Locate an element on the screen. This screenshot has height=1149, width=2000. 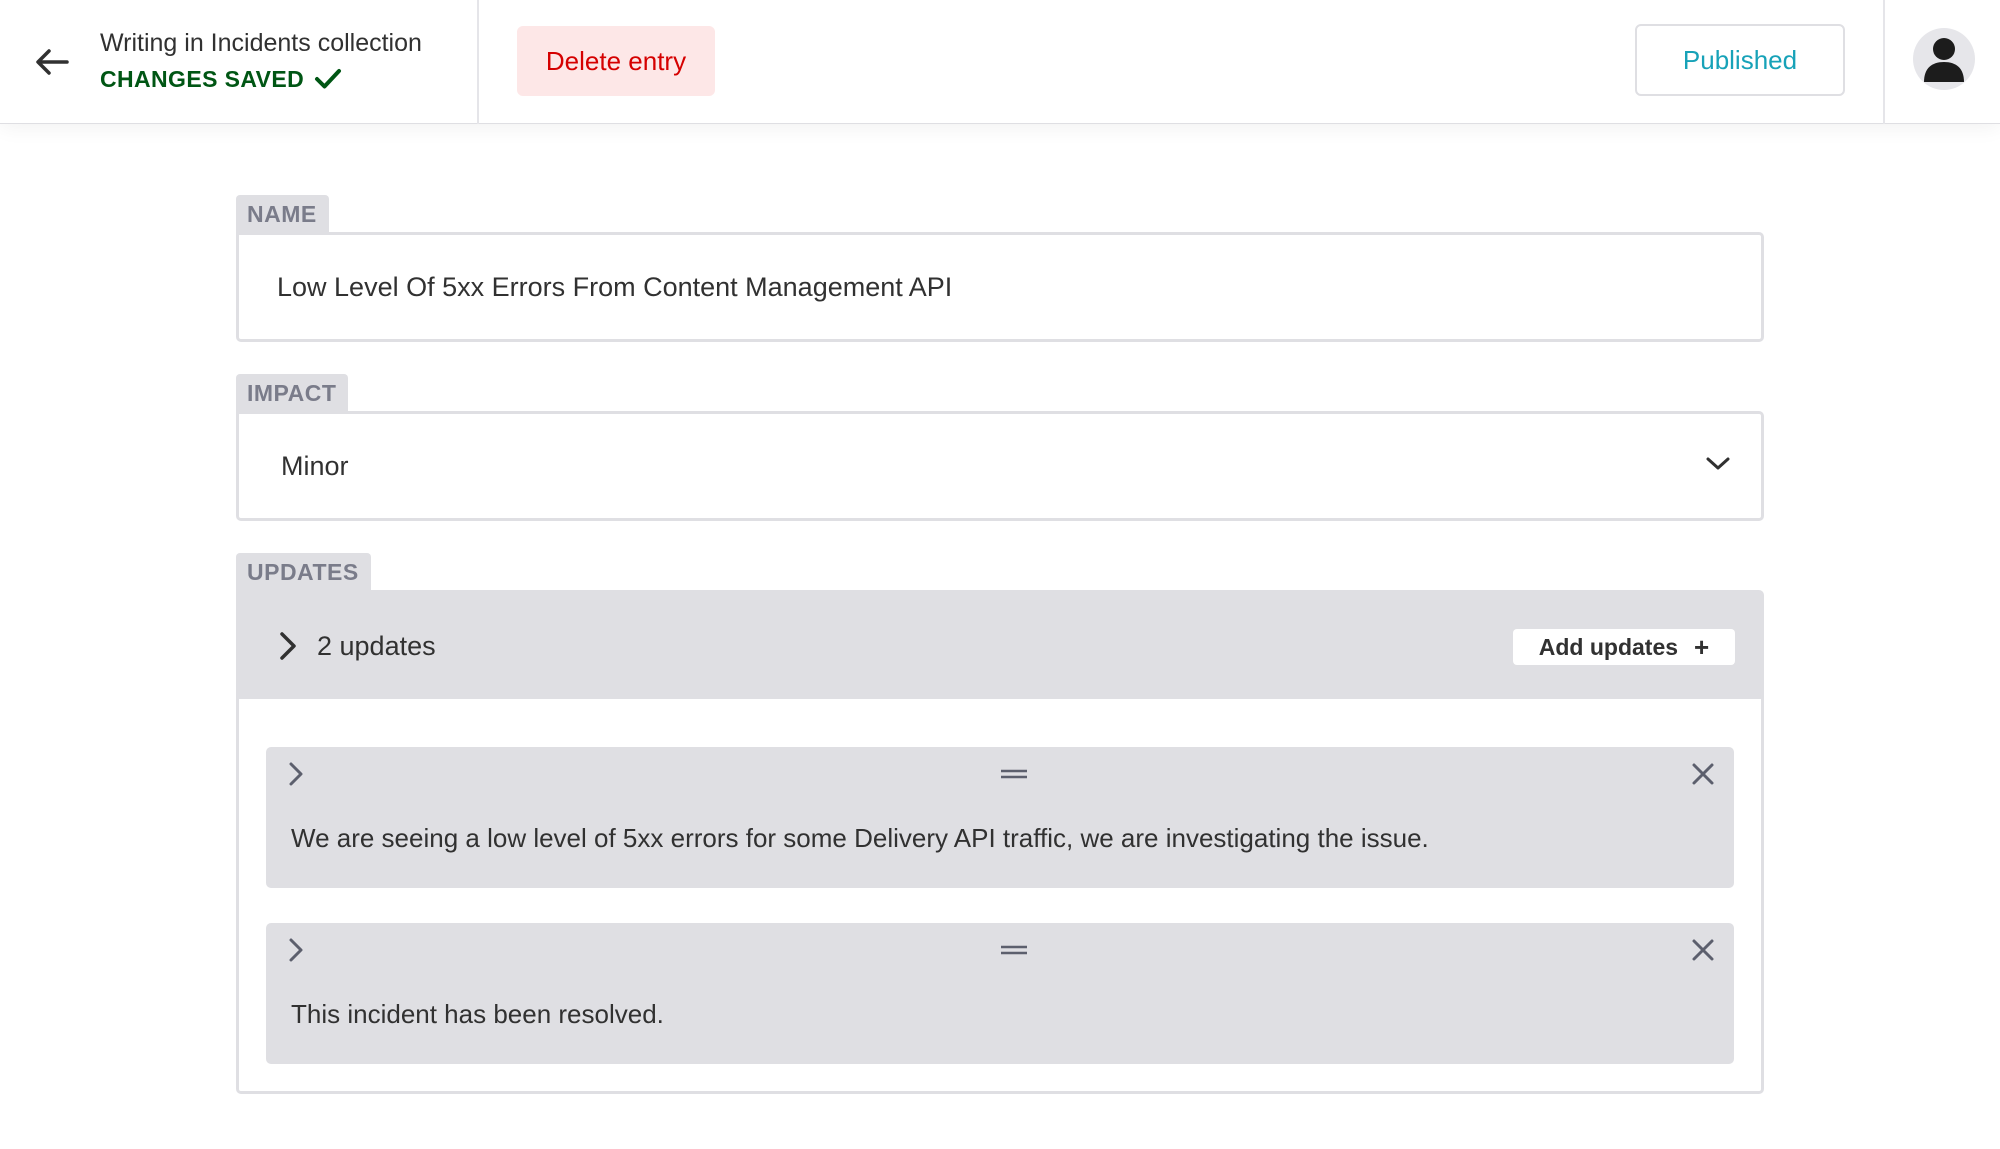
back-button is located at coordinates (52, 62).